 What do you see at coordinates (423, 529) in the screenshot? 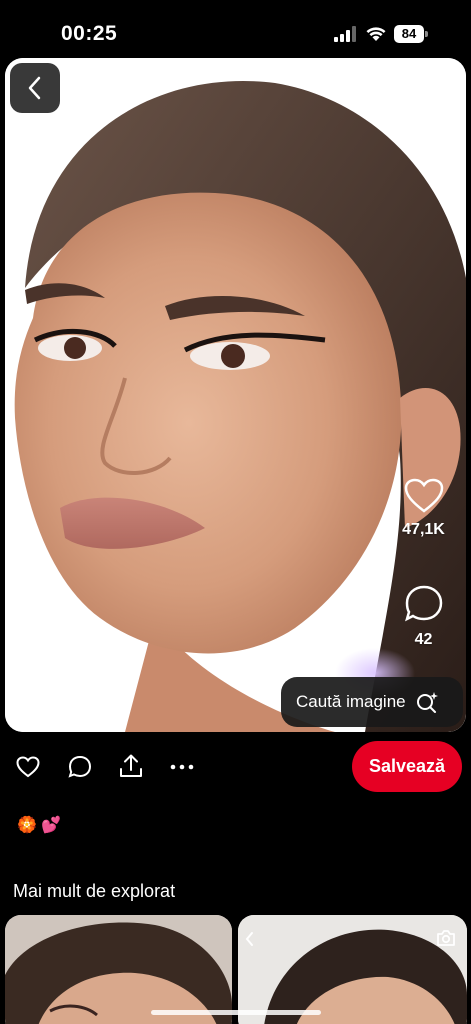
I see `likes-count: 47,1K` at bounding box center [423, 529].